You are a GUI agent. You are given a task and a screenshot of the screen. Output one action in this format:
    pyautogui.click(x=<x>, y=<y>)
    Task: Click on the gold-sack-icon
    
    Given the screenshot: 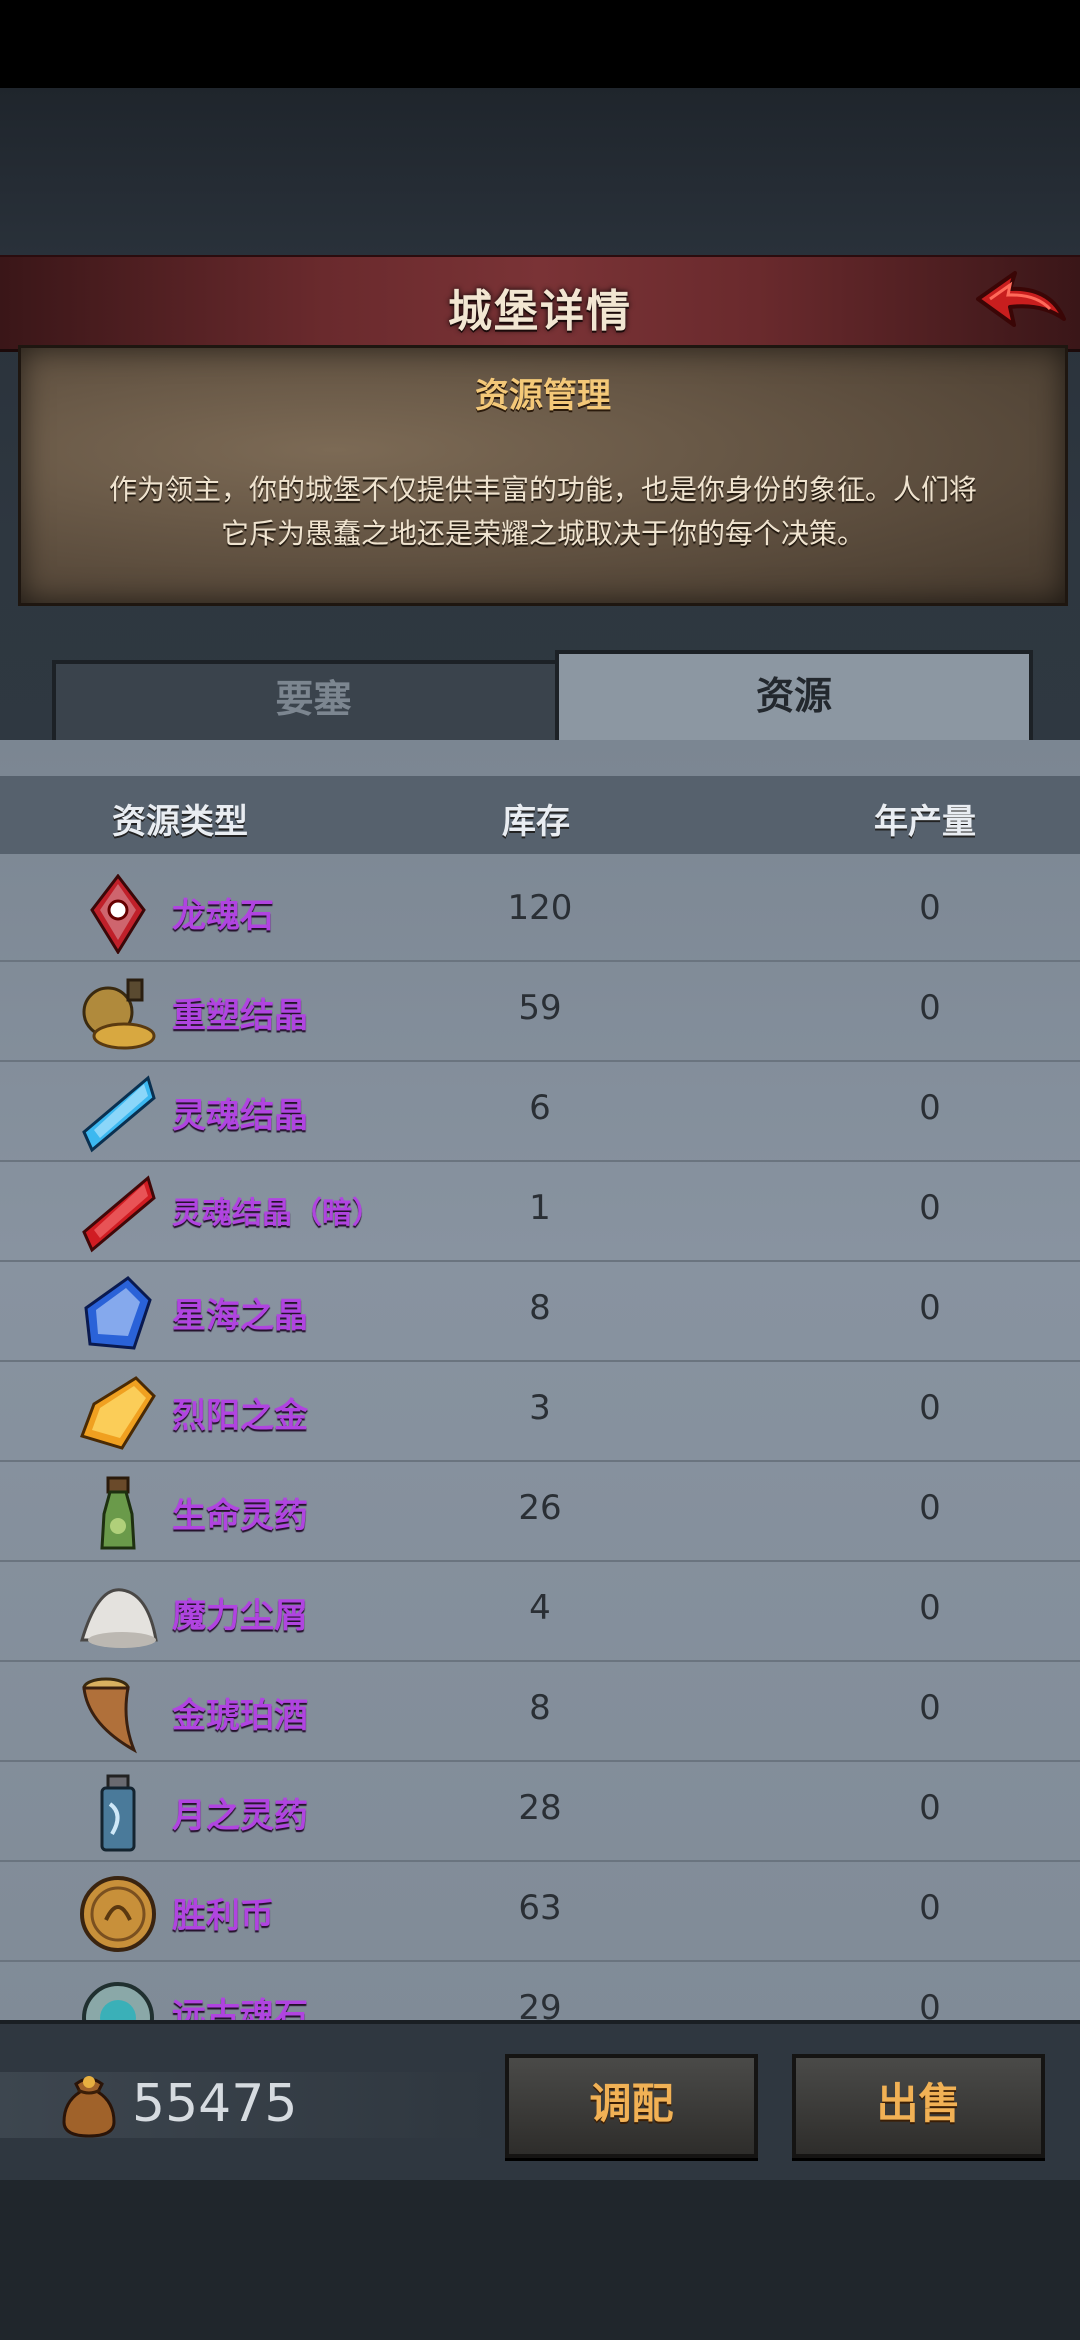 What is the action you would take?
    pyautogui.click(x=89, y=2107)
    